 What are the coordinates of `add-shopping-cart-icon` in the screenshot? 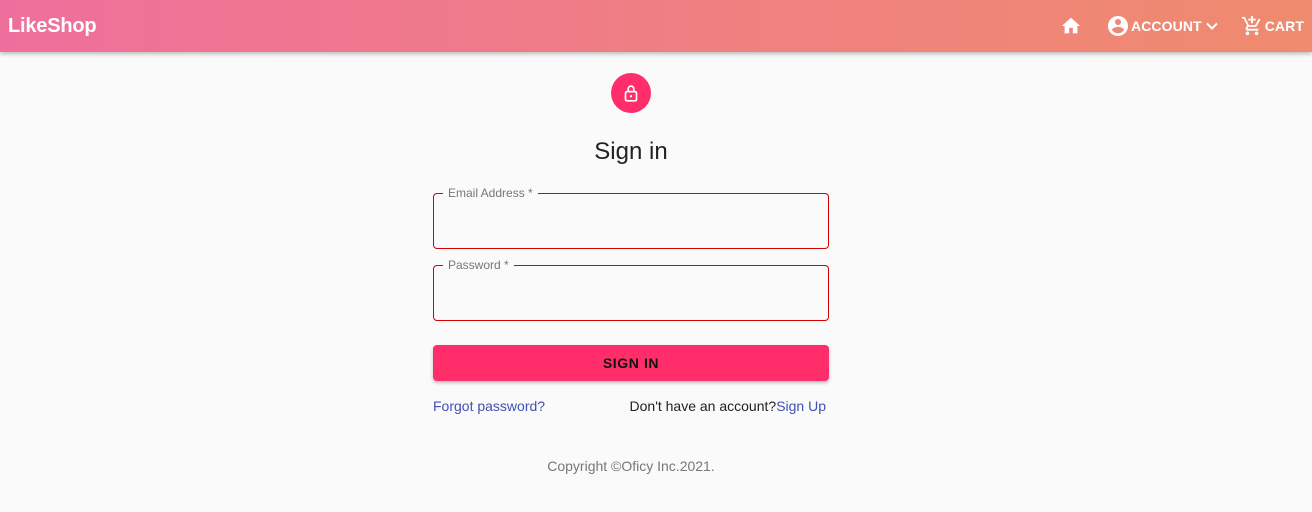 It's located at (1252, 26).